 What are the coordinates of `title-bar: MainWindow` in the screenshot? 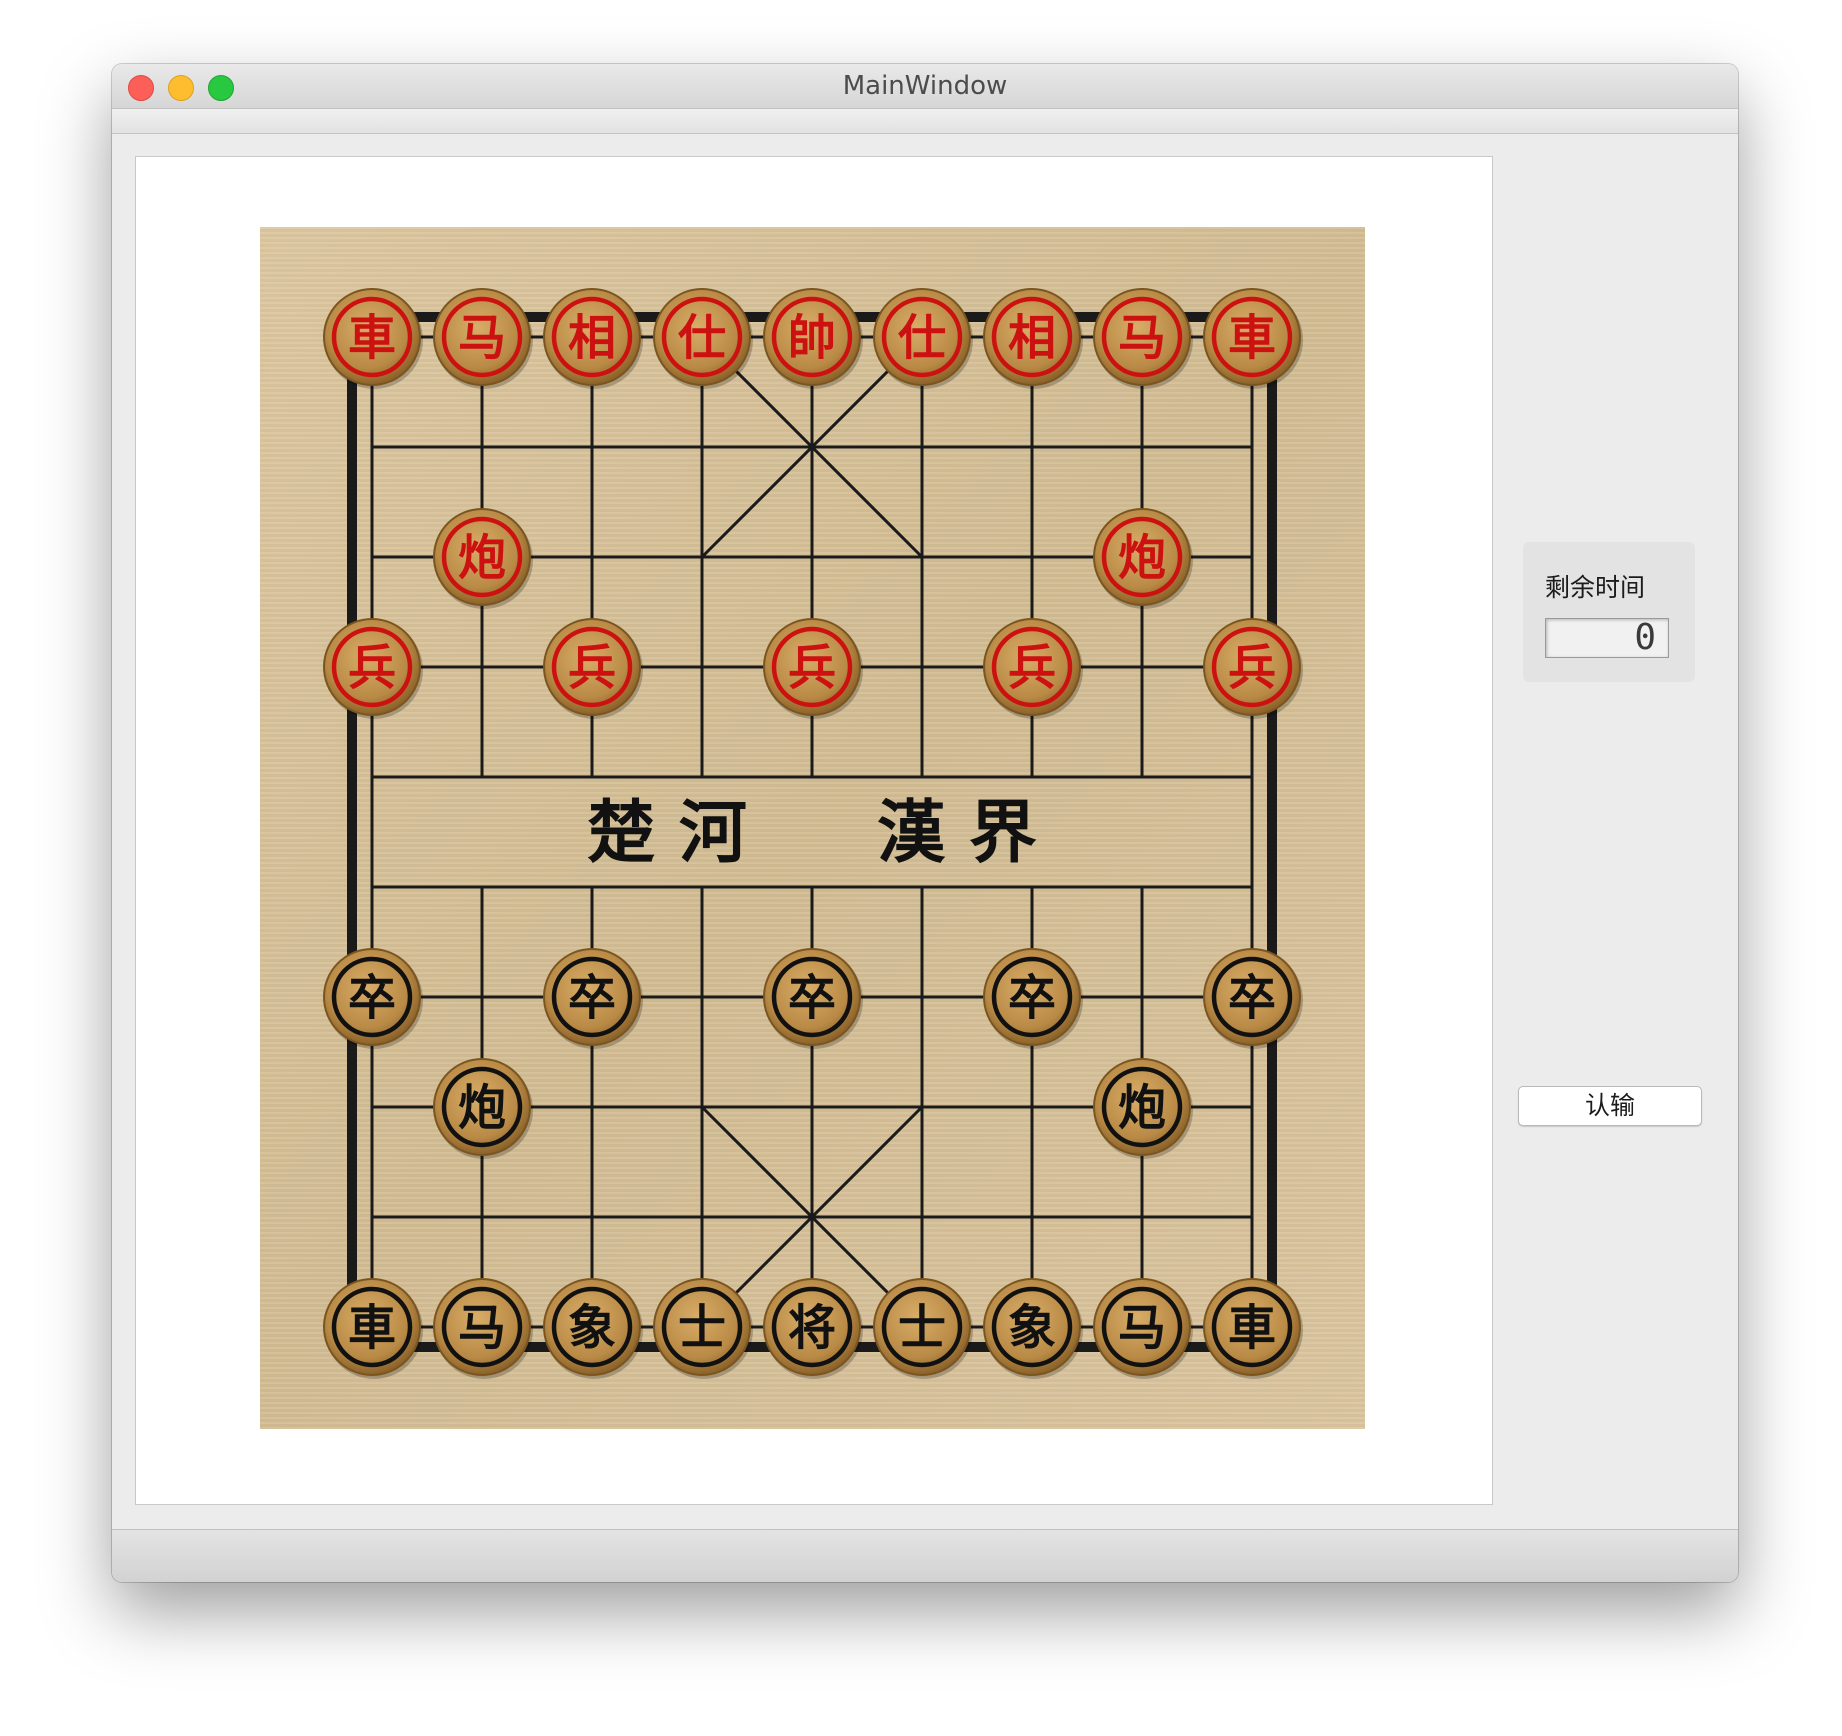 It's located at (925, 86).